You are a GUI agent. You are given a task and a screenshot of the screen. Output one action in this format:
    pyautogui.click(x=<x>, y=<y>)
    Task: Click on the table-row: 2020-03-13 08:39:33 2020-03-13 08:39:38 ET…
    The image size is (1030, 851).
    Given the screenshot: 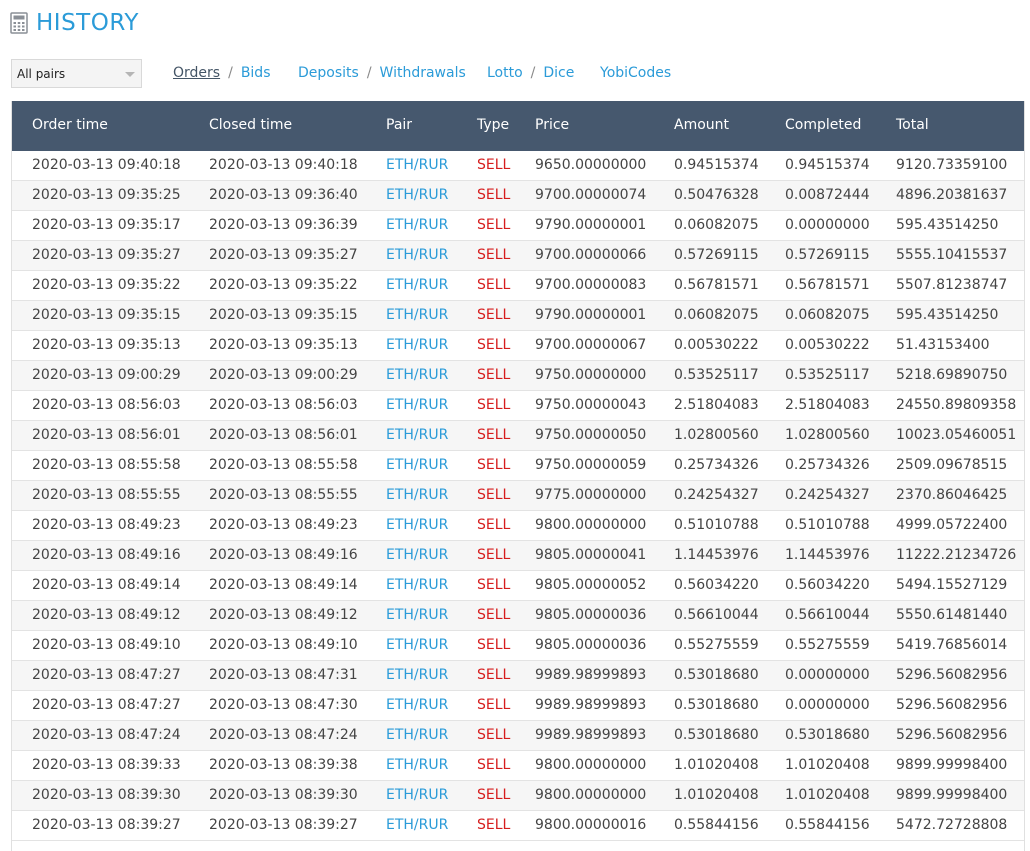 What is the action you would take?
    pyautogui.click(x=518, y=766)
    